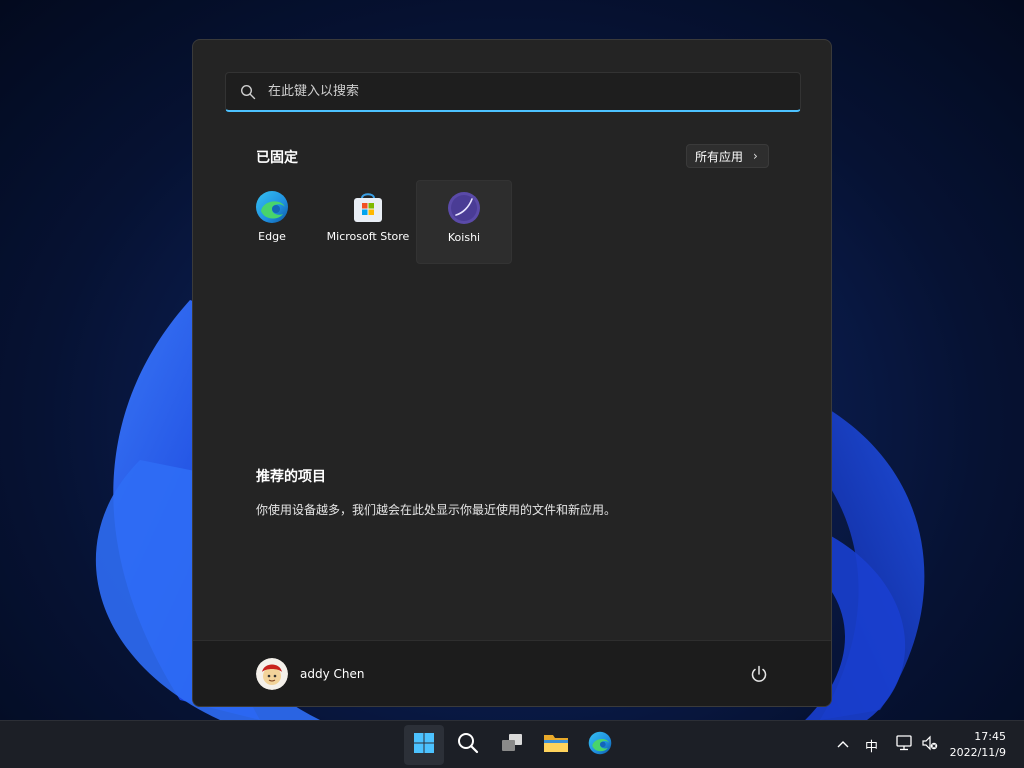 This screenshot has width=1024, height=768. I want to click on clock-date: 2022/11/9, so click(977, 752).